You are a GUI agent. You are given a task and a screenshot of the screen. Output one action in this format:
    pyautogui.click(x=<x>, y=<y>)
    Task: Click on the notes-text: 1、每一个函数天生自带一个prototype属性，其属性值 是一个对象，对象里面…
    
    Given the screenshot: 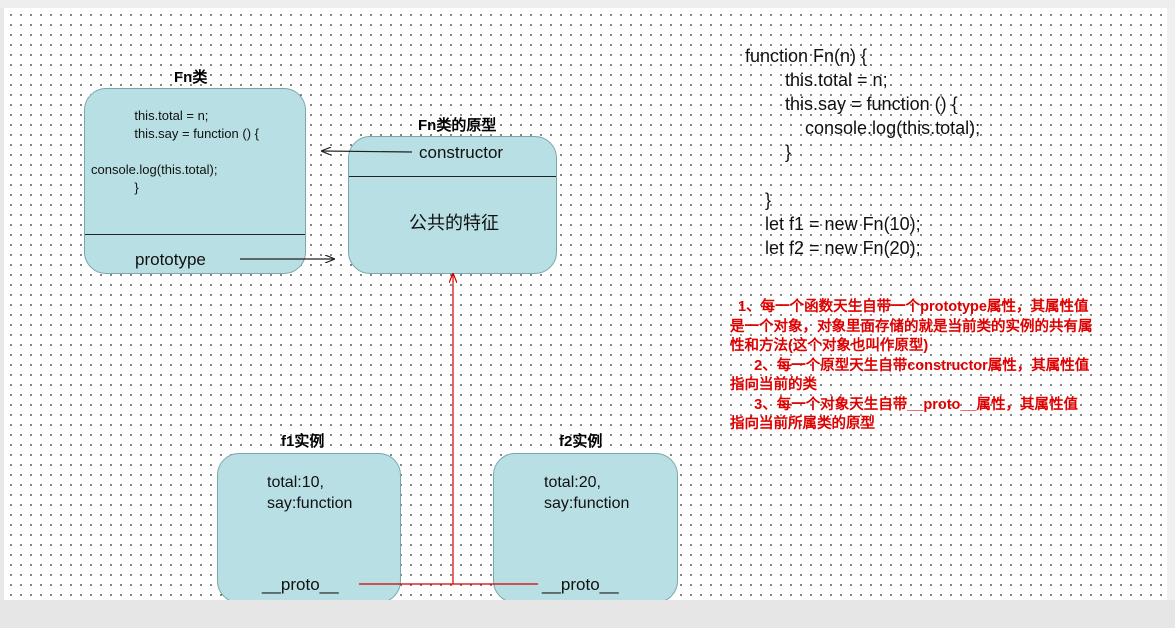 What is the action you would take?
    pyautogui.click(x=911, y=366)
    